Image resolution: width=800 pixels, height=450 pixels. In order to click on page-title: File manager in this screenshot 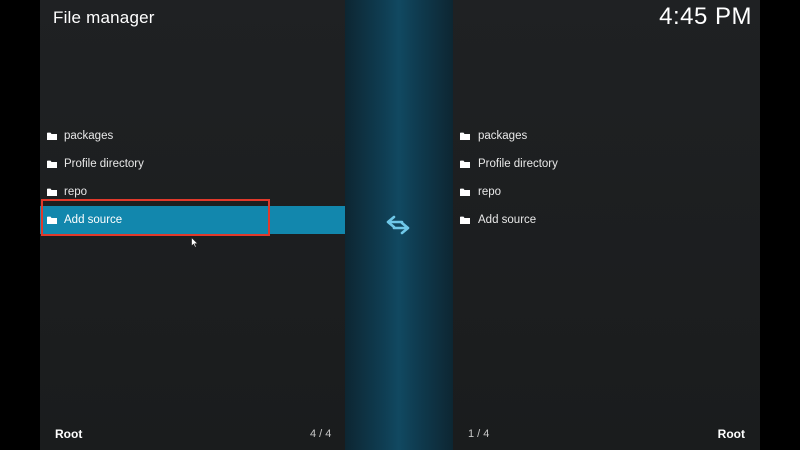, I will do `click(104, 17)`.